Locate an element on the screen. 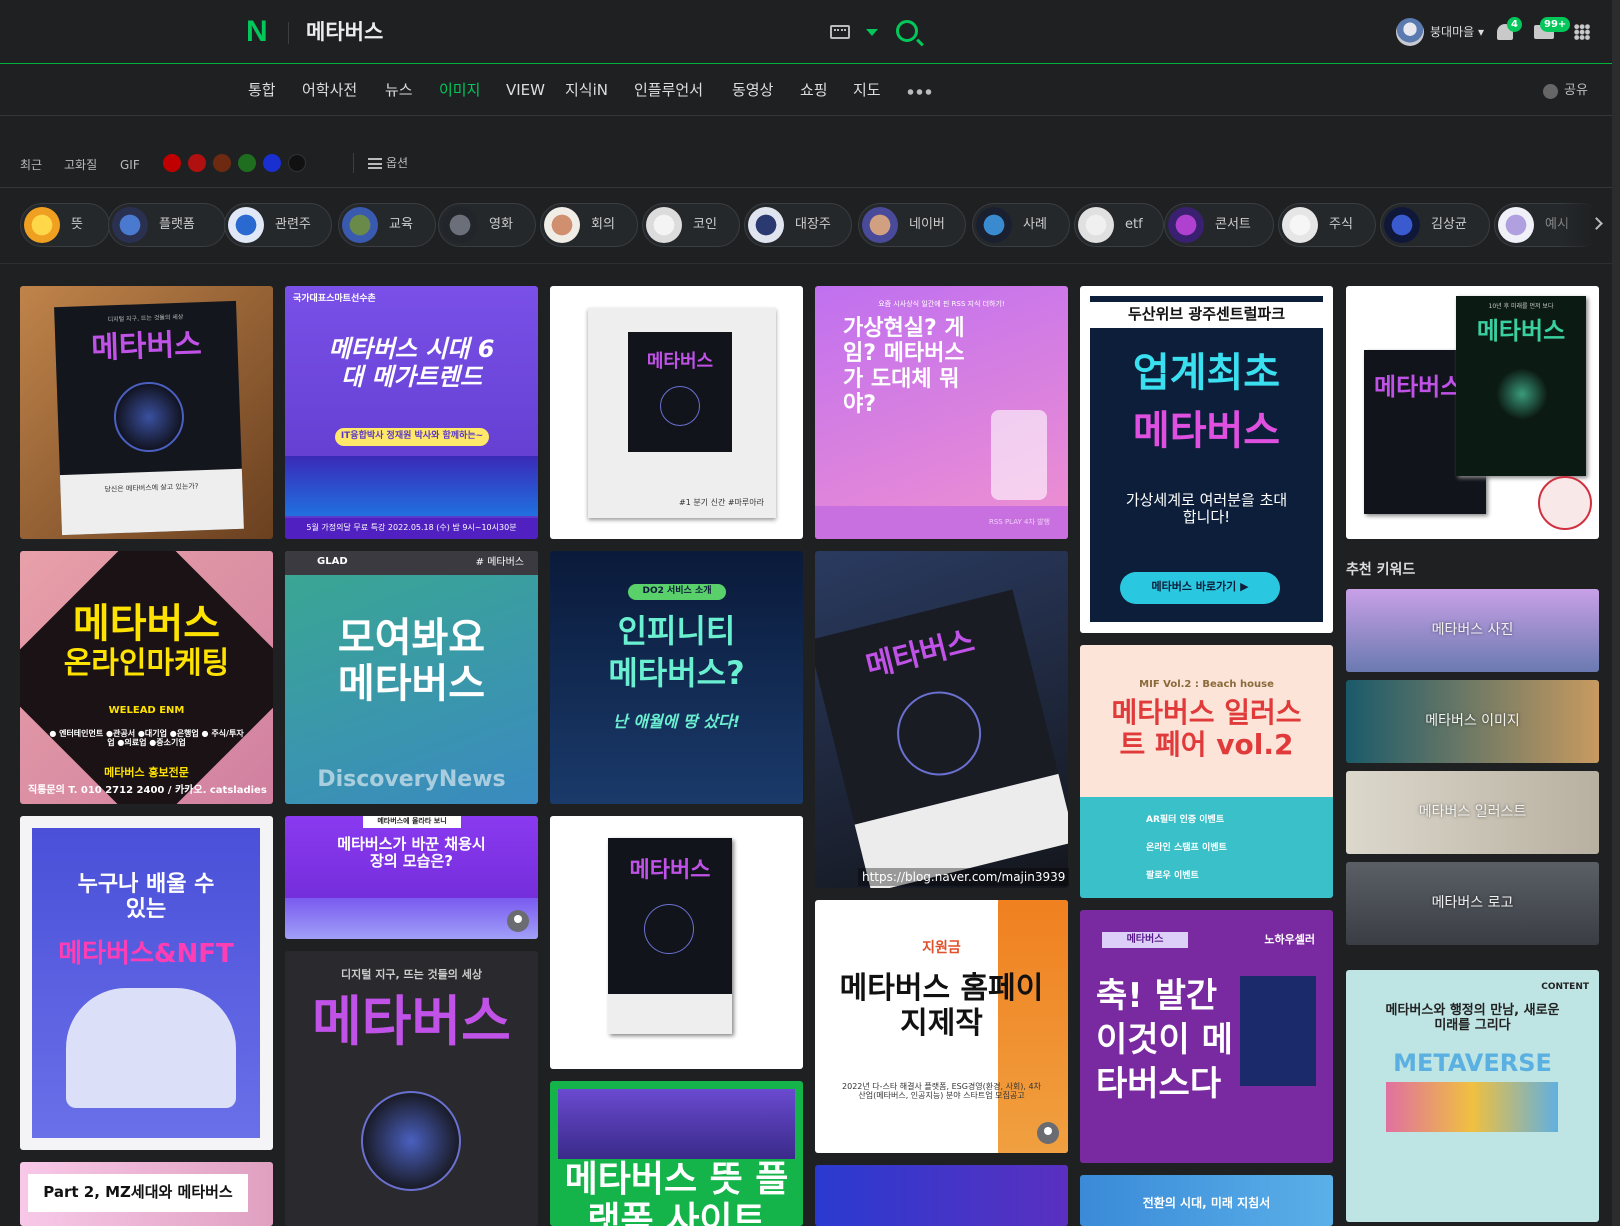 Image resolution: width=1620 pixels, height=1226 pixels. color-filter-red is located at coordinates (172, 163).